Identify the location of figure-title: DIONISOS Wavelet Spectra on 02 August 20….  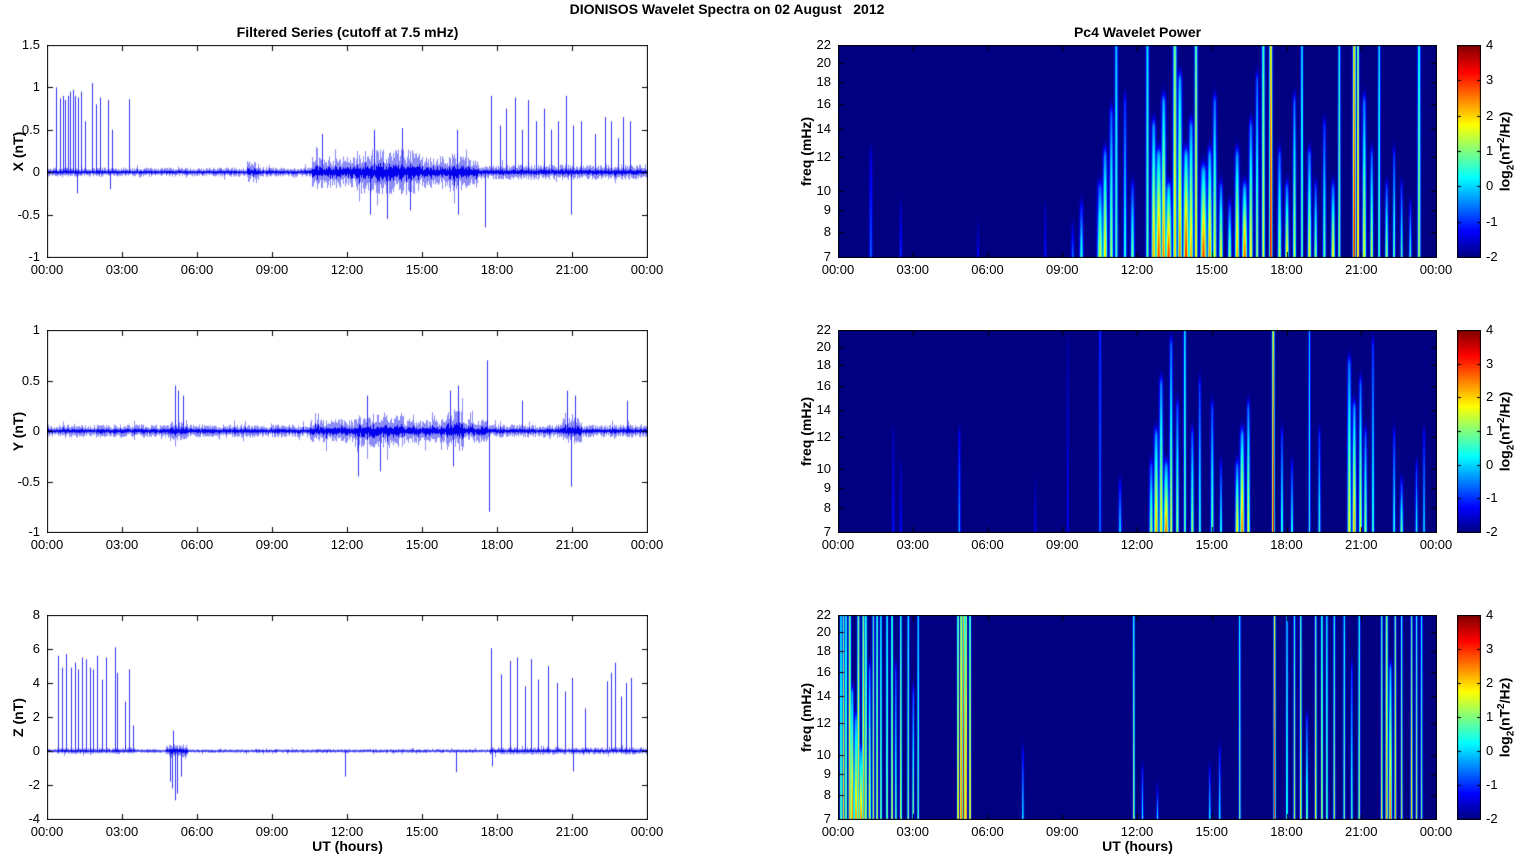
(727, 9).